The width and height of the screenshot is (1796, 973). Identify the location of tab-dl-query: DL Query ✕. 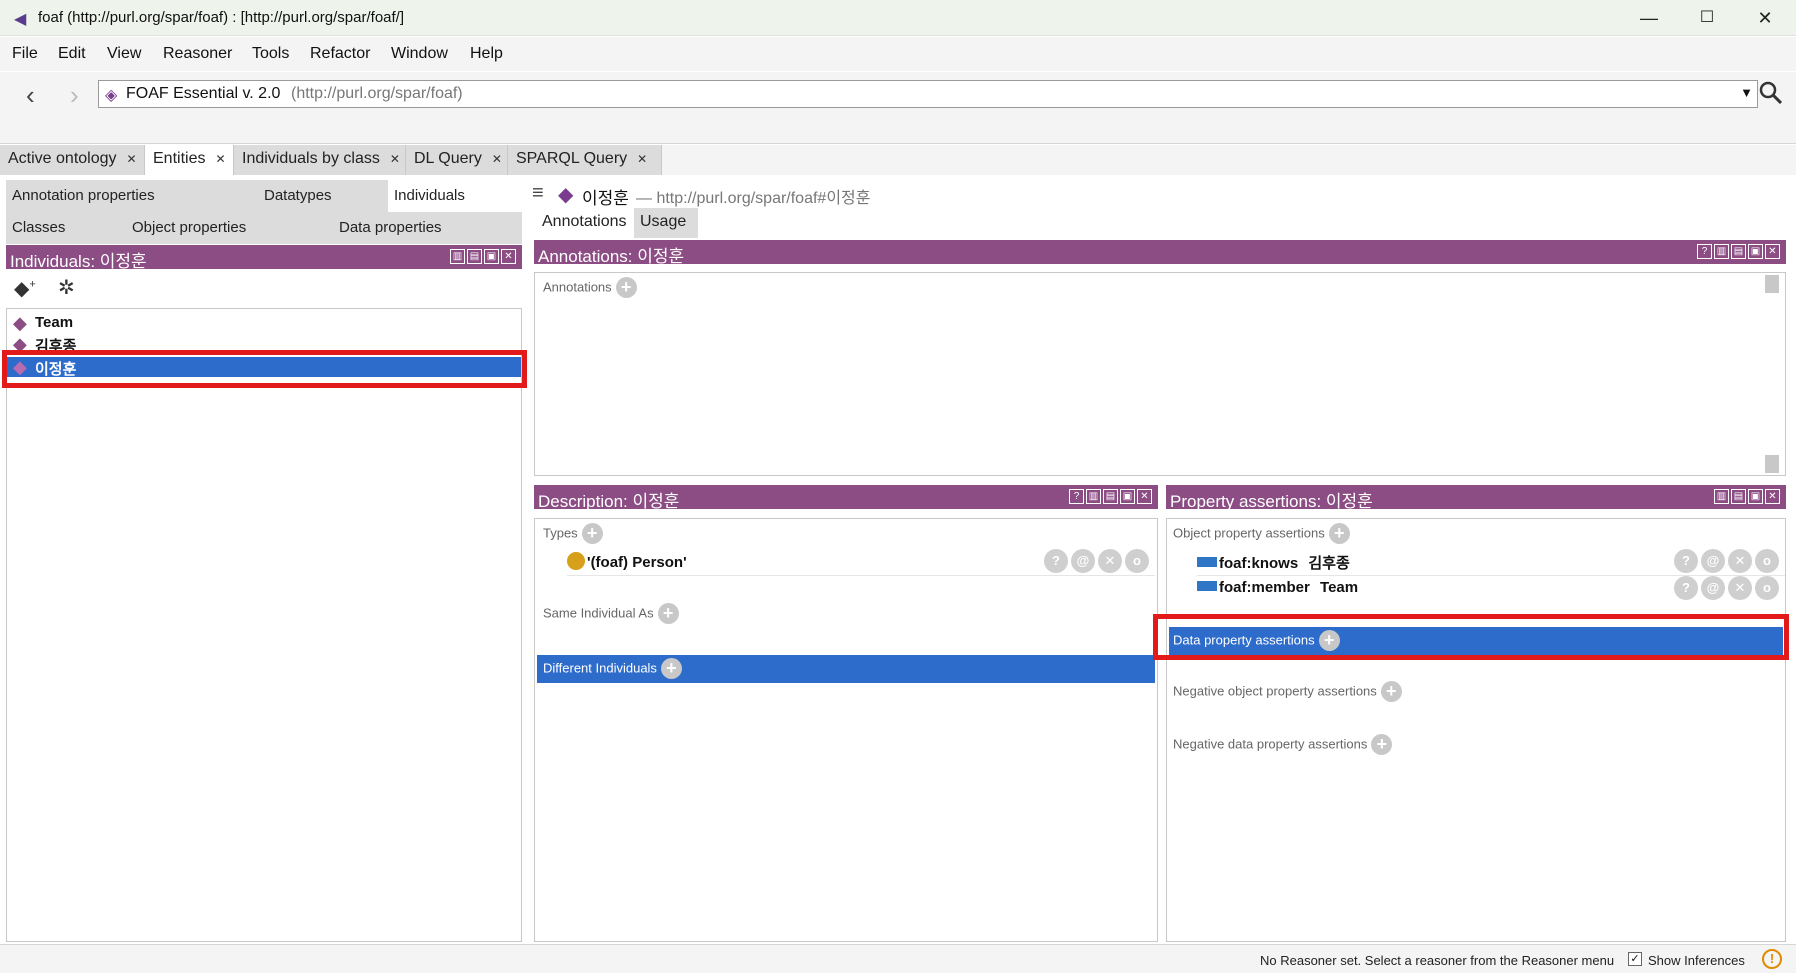
(457, 160).